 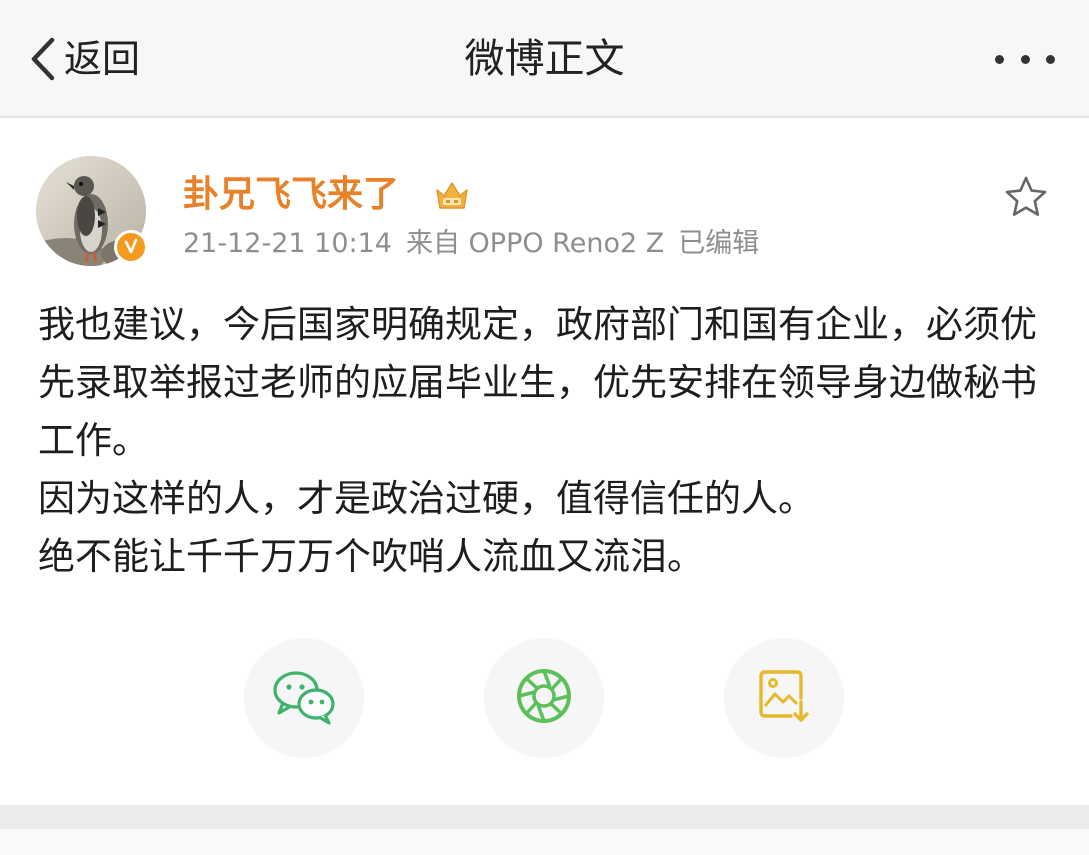 I want to click on top-navbar: 返回 微博正文, so click(x=544, y=59).